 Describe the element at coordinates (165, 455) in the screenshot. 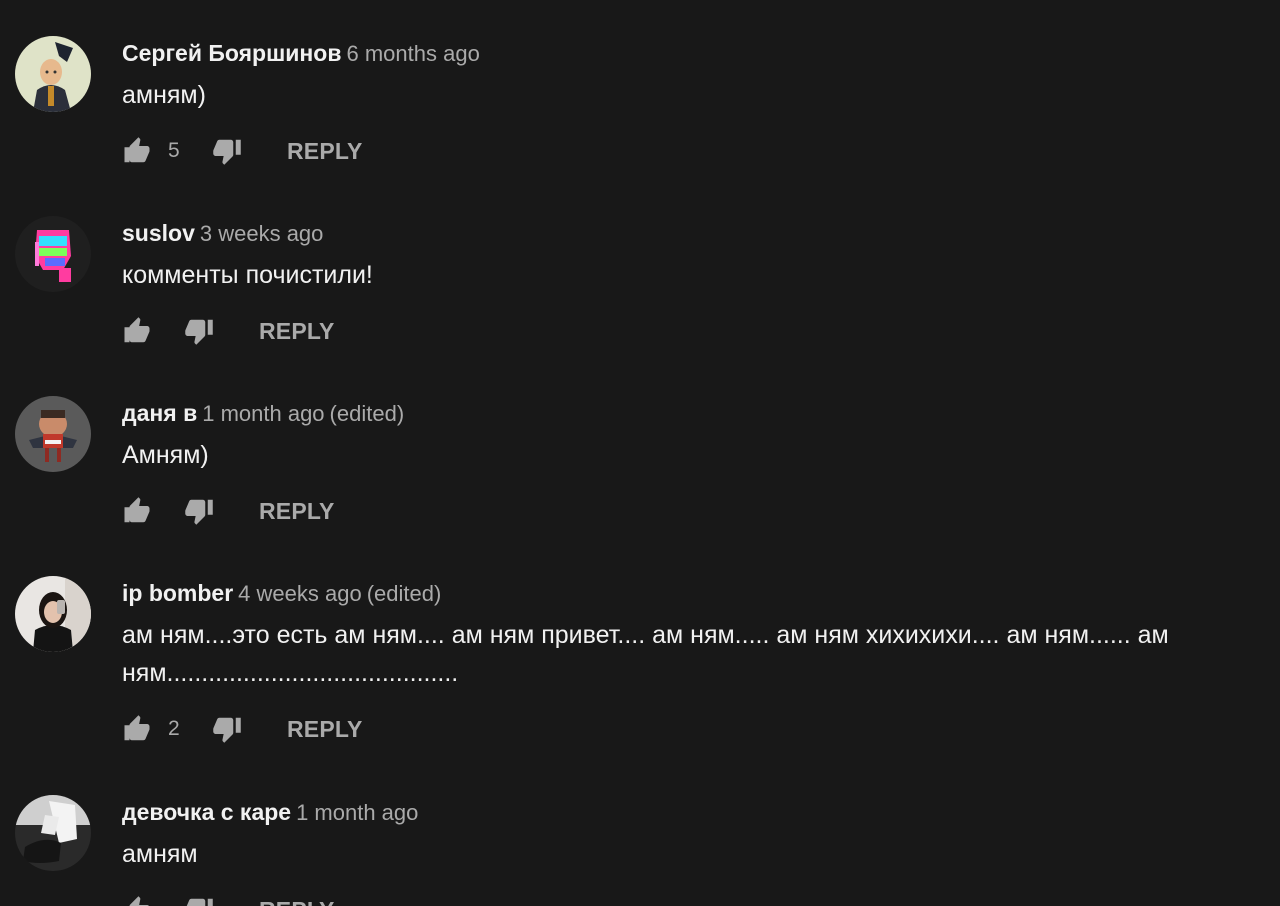

I see `comment-text: Амням)` at that location.